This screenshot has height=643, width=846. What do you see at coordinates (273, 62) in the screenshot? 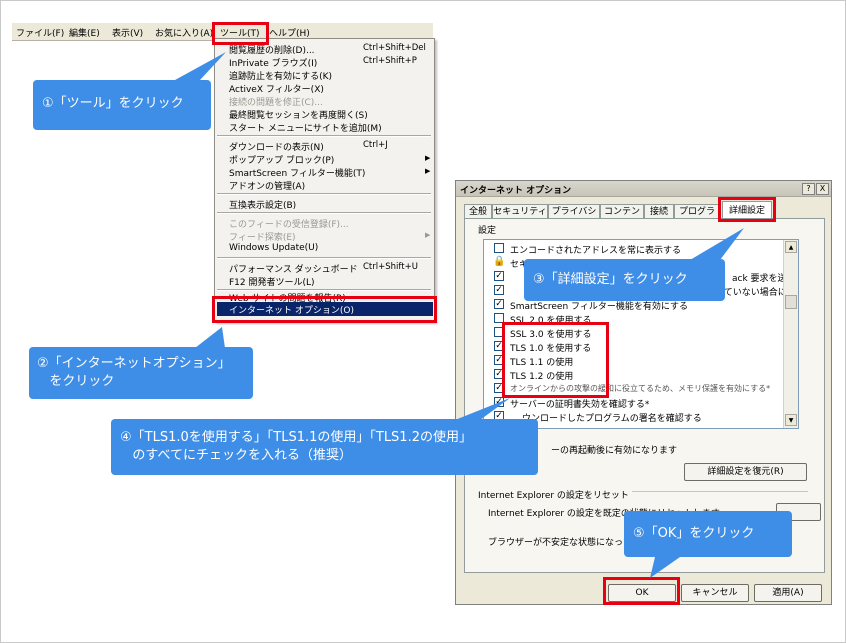
I see `menu-item-inprivate: InPrivate ブラウズ(I)` at bounding box center [273, 62].